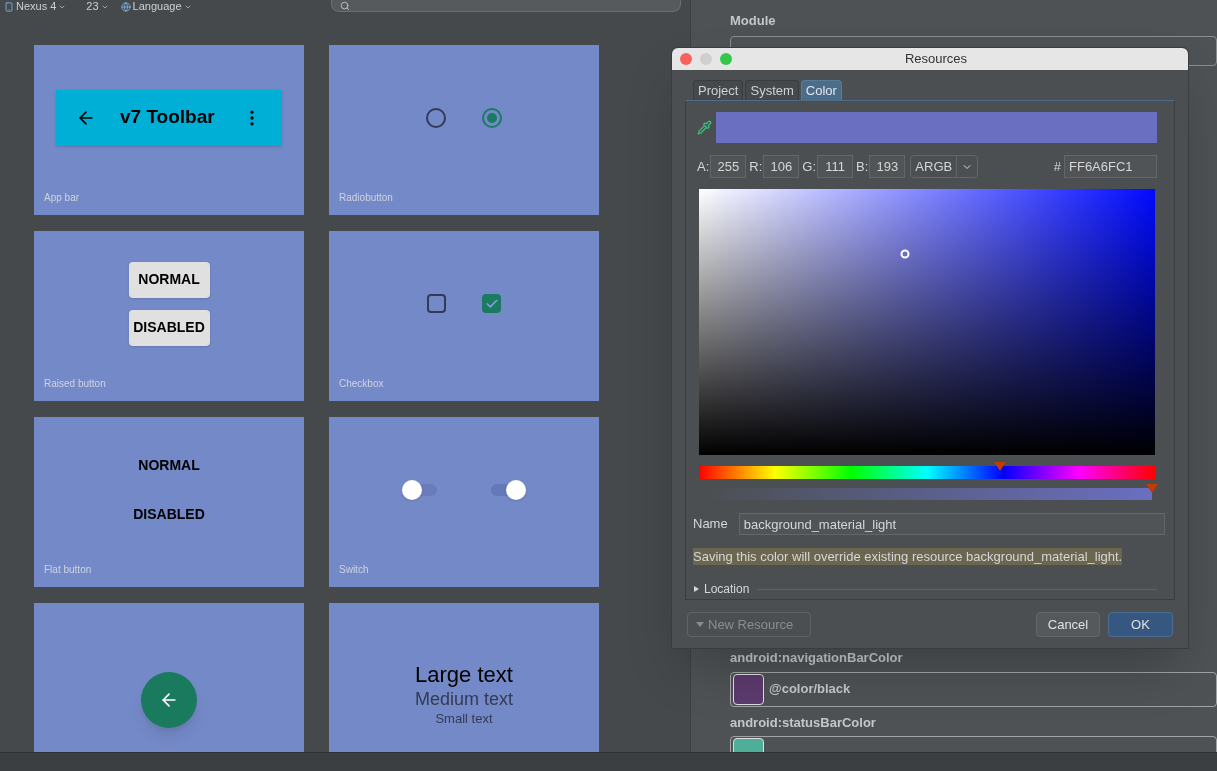  Describe the element at coordinates (817, 658) in the screenshot. I see `attribute-name: android:navigationBarColor` at that location.